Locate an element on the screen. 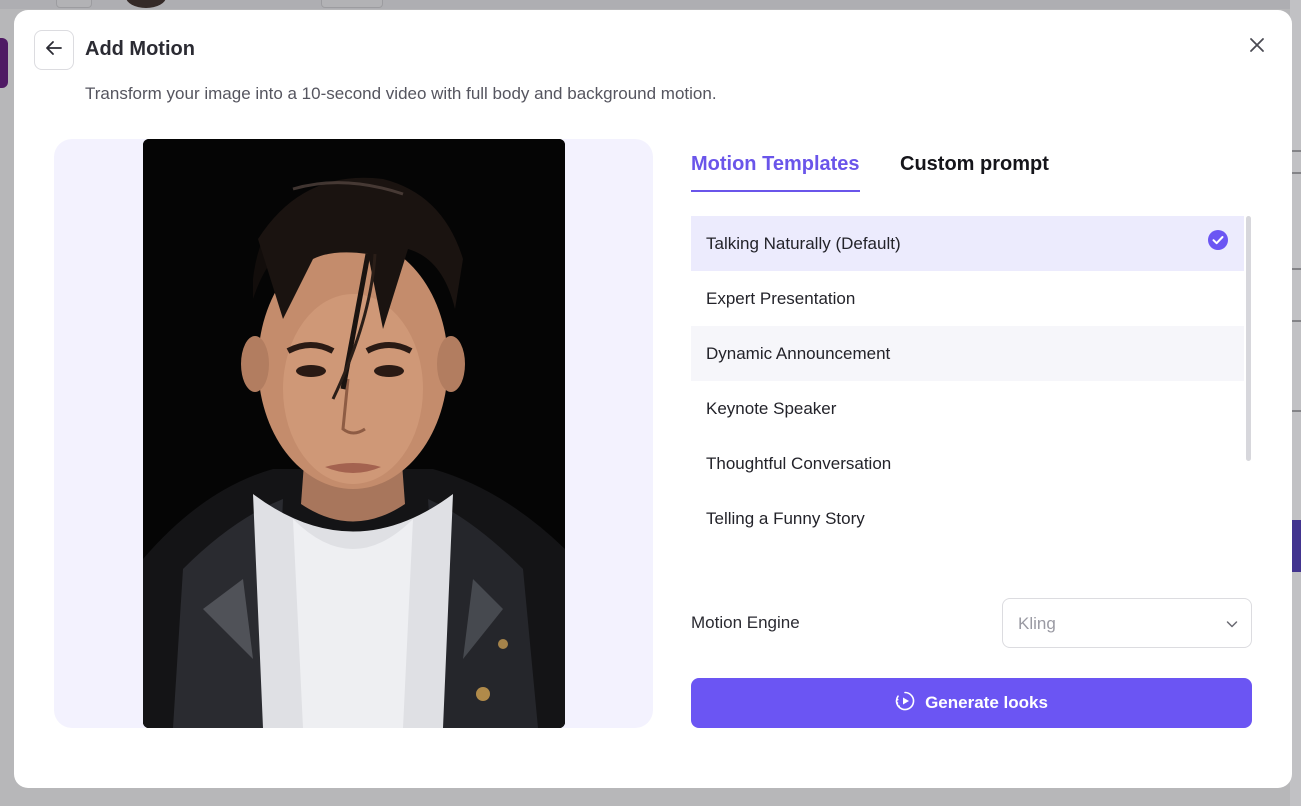  motion-play-icon is located at coordinates (905, 703).